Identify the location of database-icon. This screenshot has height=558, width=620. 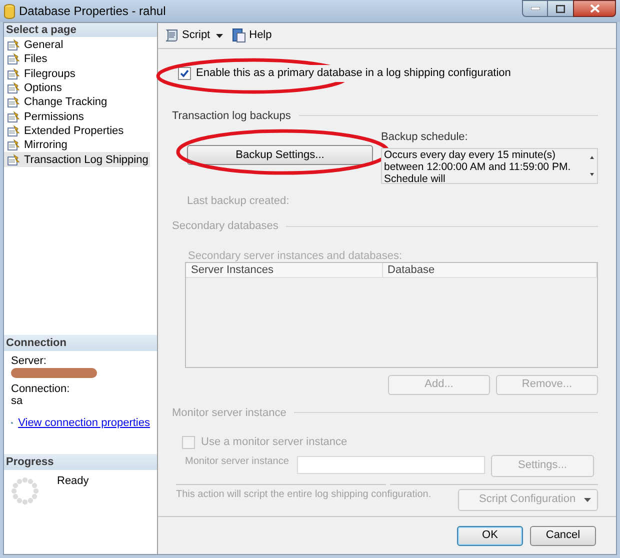
(9, 11).